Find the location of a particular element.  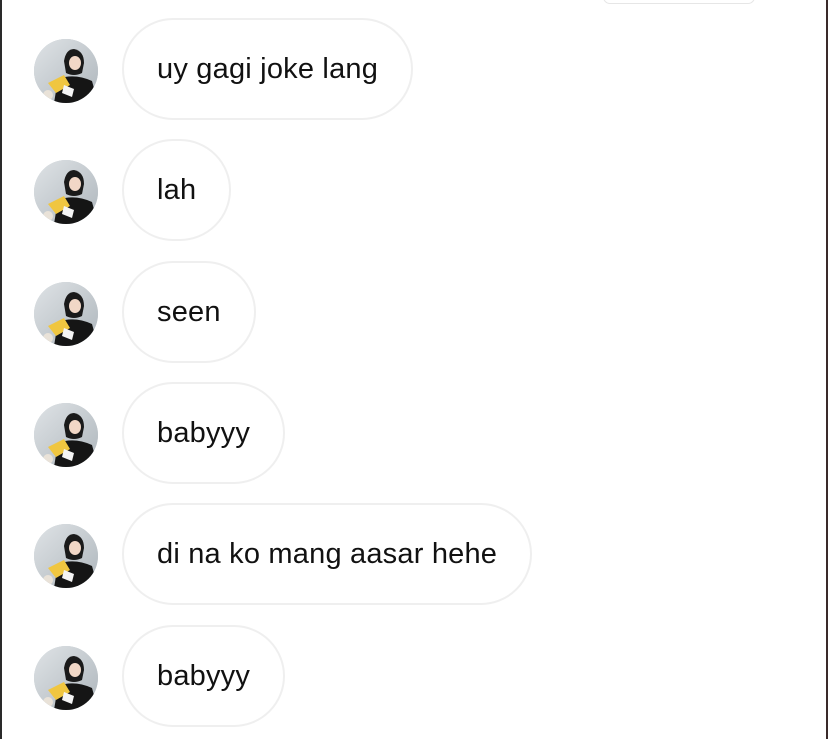

message-row: uy gagi joke lang is located at coordinates (414, 71).